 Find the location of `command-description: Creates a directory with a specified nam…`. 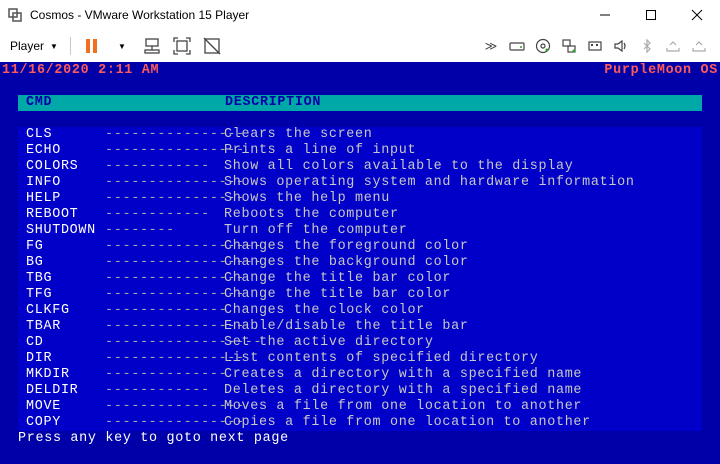

command-description: Creates a directory with a specified nam… is located at coordinates (403, 374).